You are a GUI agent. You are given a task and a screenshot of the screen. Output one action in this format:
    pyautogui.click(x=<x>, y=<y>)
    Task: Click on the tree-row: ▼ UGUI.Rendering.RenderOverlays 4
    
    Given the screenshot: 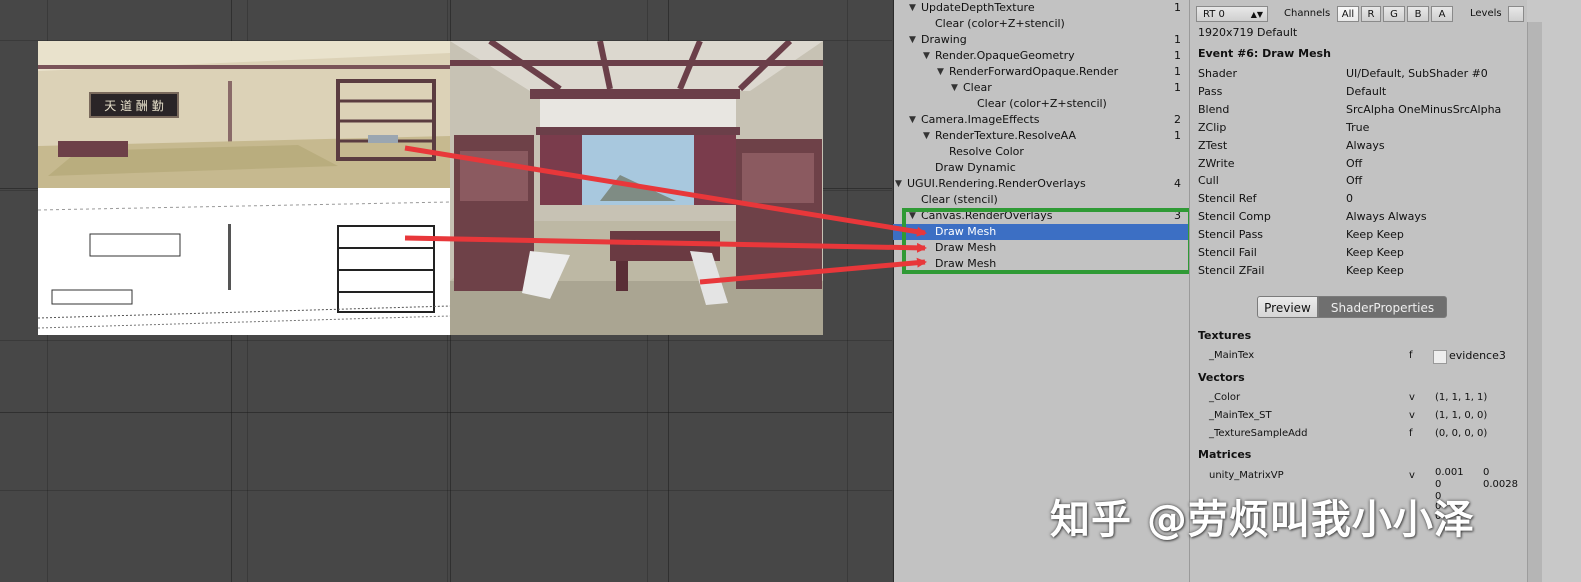 What is the action you would take?
    pyautogui.click(x=1041, y=184)
    